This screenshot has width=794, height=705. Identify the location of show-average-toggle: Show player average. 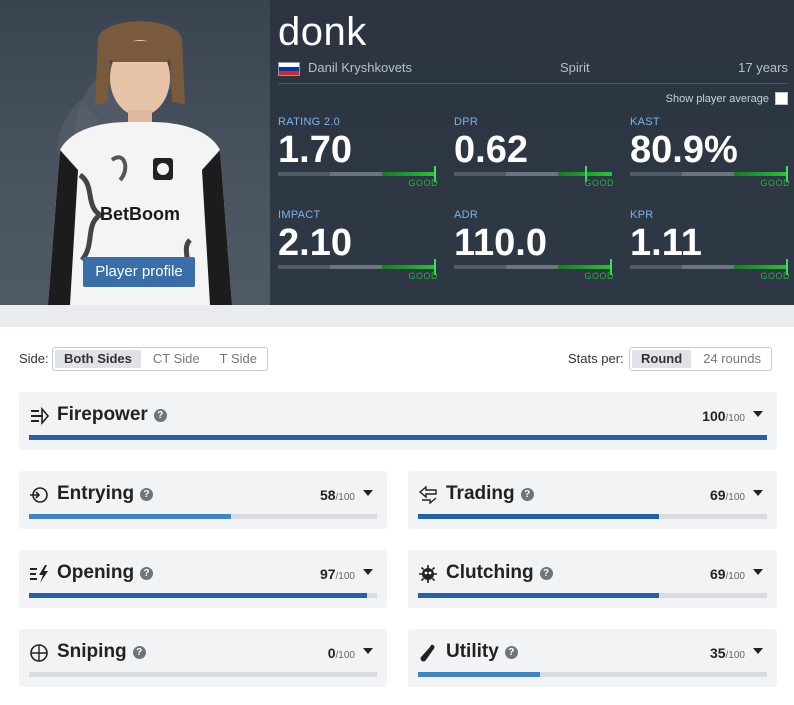
(727, 98).